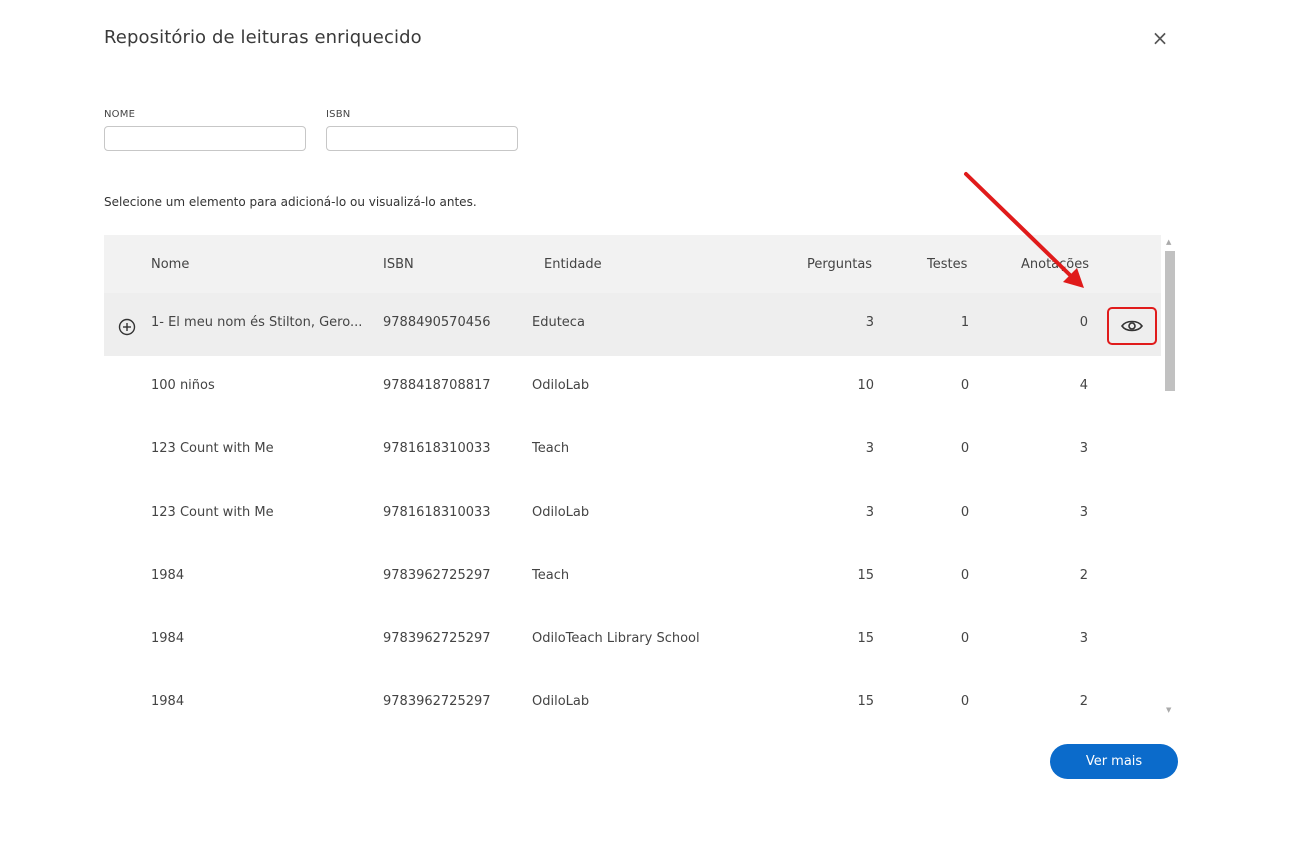 This screenshot has width=1298, height=843. What do you see at coordinates (120, 114) in the screenshot?
I see `name-filter-label: NOME` at bounding box center [120, 114].